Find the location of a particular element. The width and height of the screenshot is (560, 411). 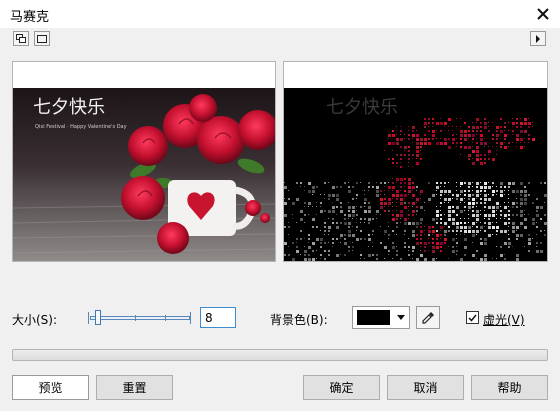

window-title: 马赛克 is located at coordinates (30, 17).